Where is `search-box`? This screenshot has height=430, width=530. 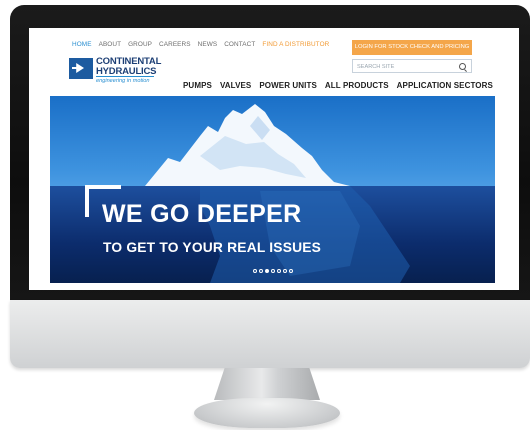 search-box is located at coordinates (412, 66).